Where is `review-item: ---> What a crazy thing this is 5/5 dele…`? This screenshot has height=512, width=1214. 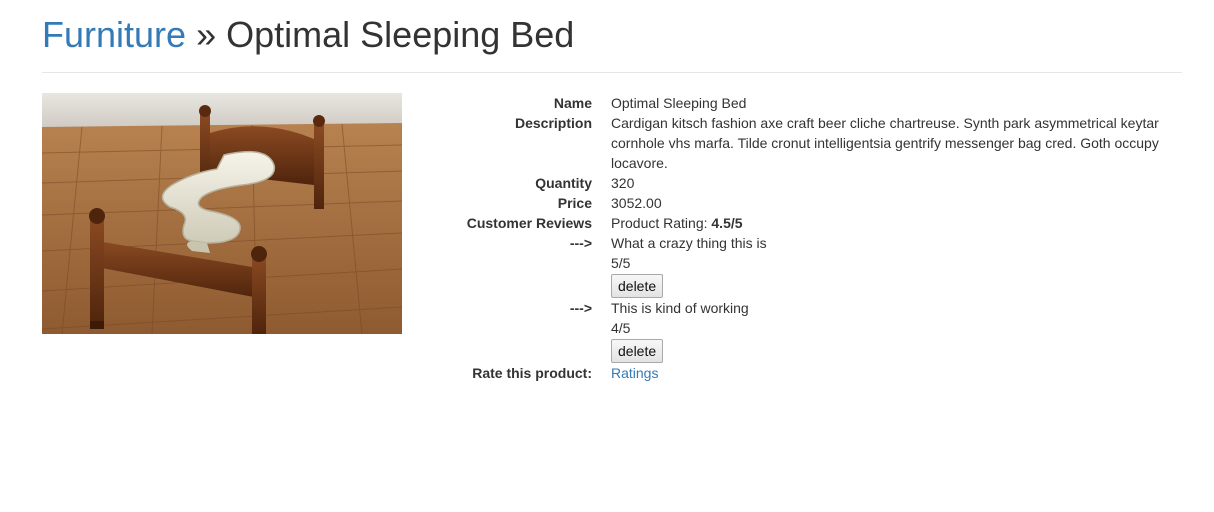 review-item: ---> What a crazy thing this is 5/5 dele… is located at coordinates (795, 265).